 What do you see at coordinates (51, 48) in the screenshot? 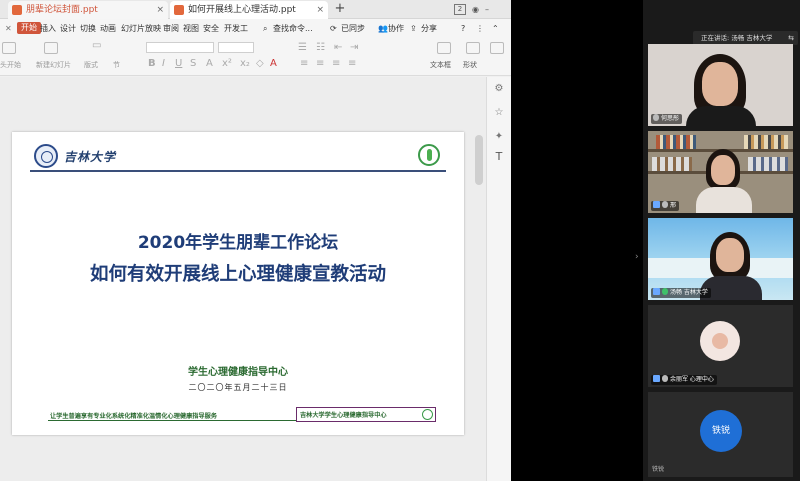
I see `new-slide-icon` at bounding box center [51, 48].